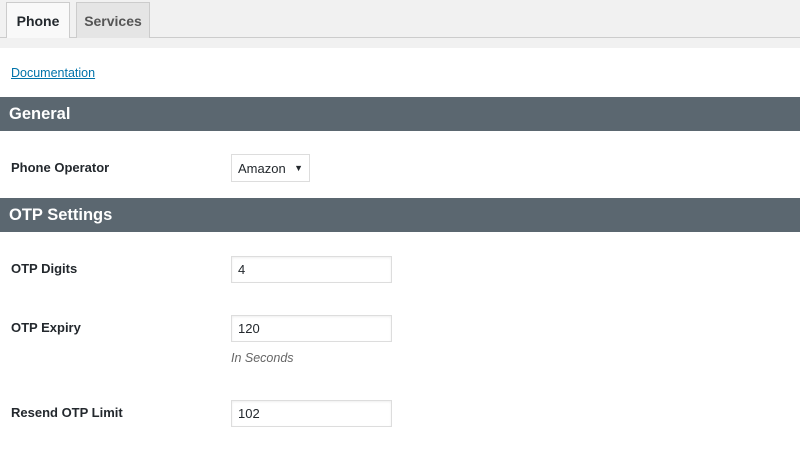  Describe the element at coordinates (400, 24) in the screenshot. I see `tab-bar: Phone Services` at that location.